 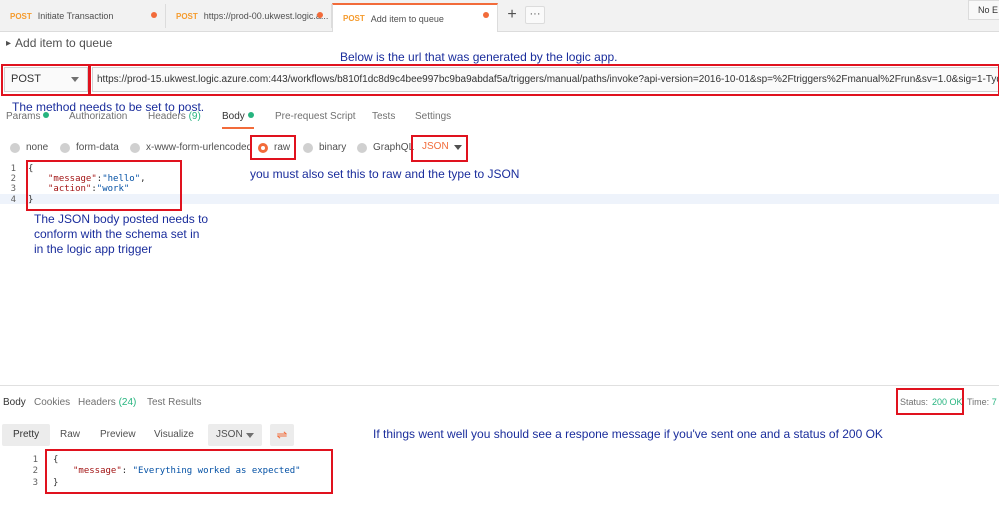 I want to click on highlight-method-box, so click(x=45, y=80).